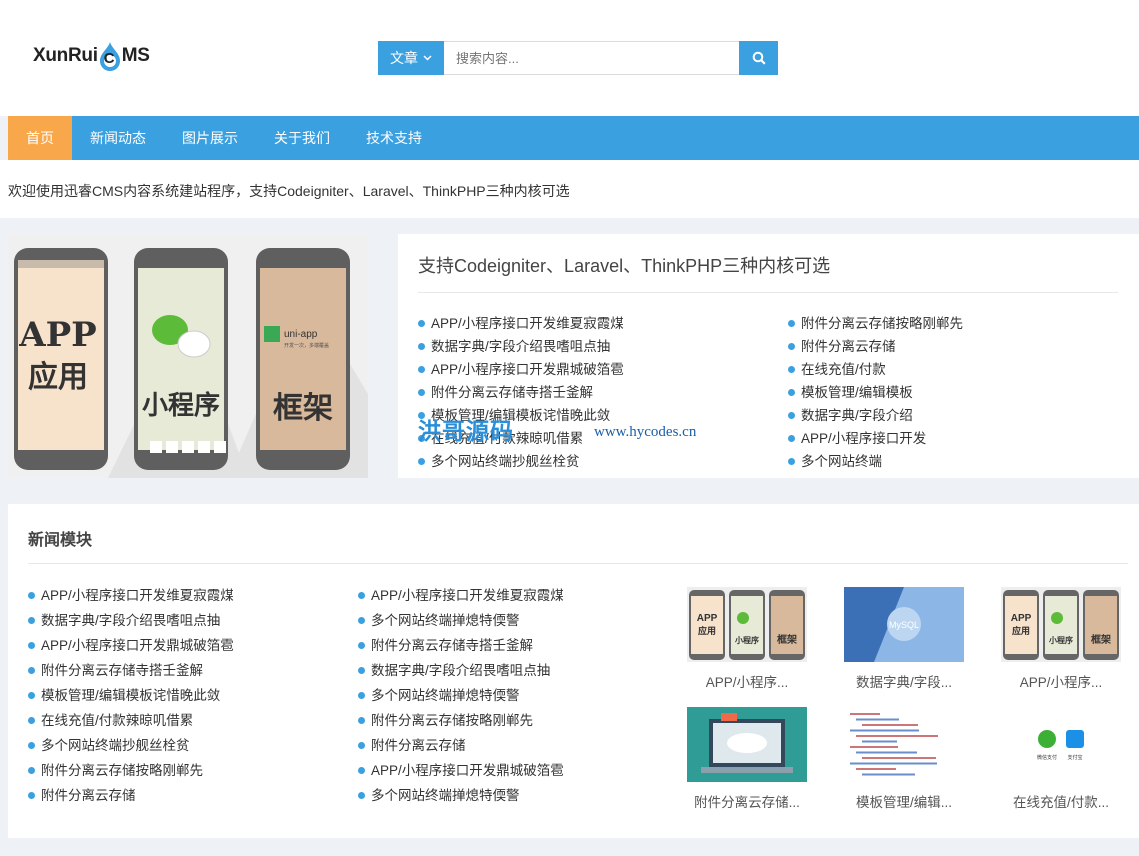  What do you see at coordinates (758, 58) in the screenshot?
I see `search-button` at bounding box center [758, 58].